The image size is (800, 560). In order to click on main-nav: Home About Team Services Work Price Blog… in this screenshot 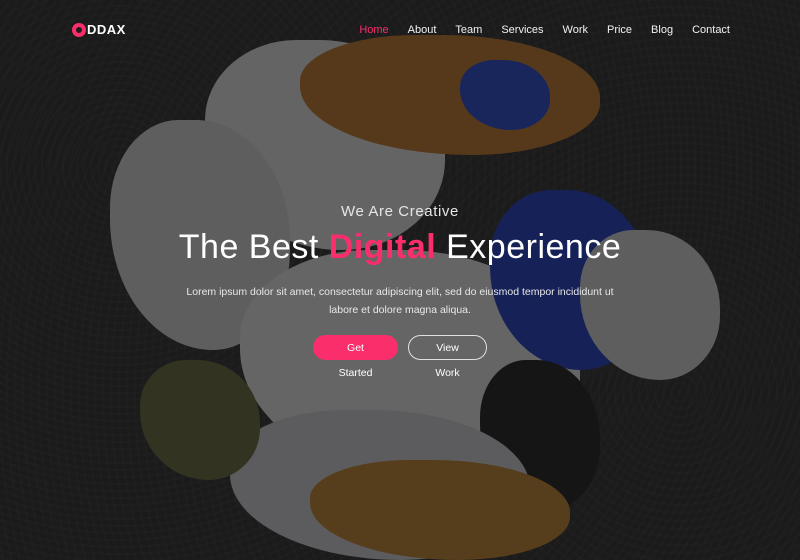, I will do `click(535, 30)`.